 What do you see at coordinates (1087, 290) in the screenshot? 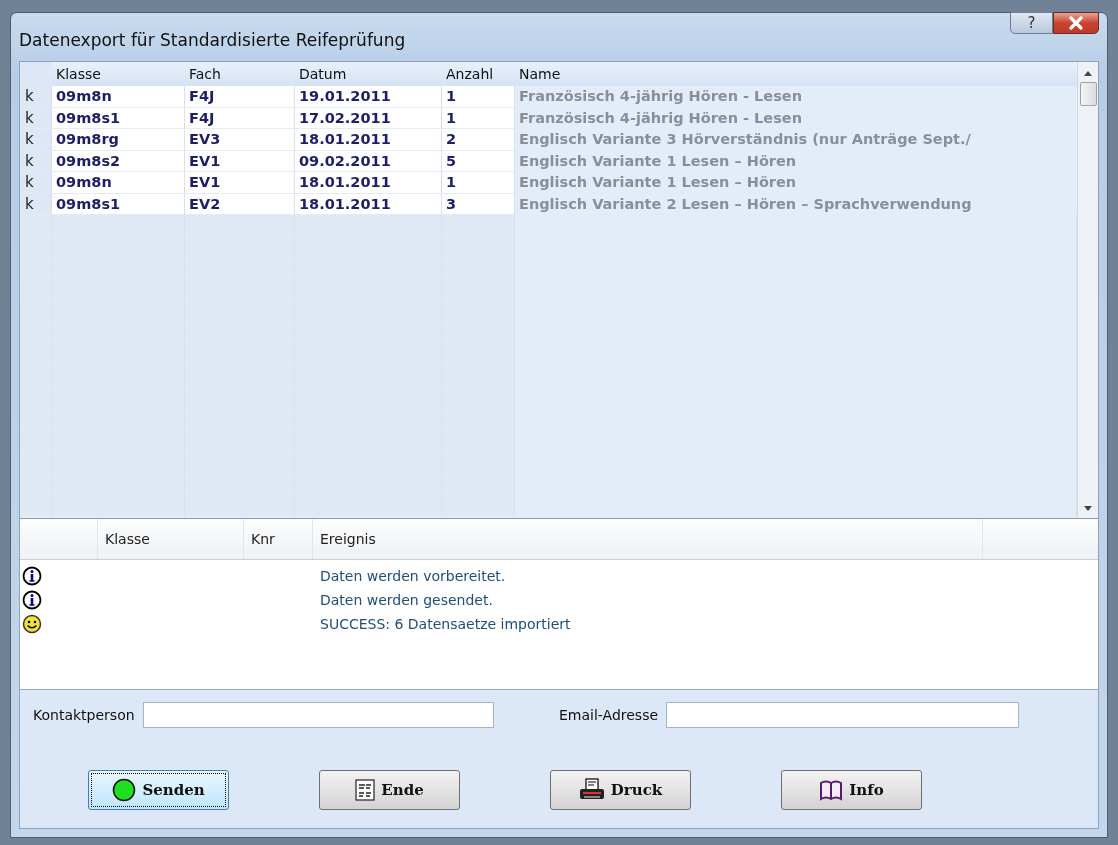
I see `scrollbar` at bounding box center [1087, 290].